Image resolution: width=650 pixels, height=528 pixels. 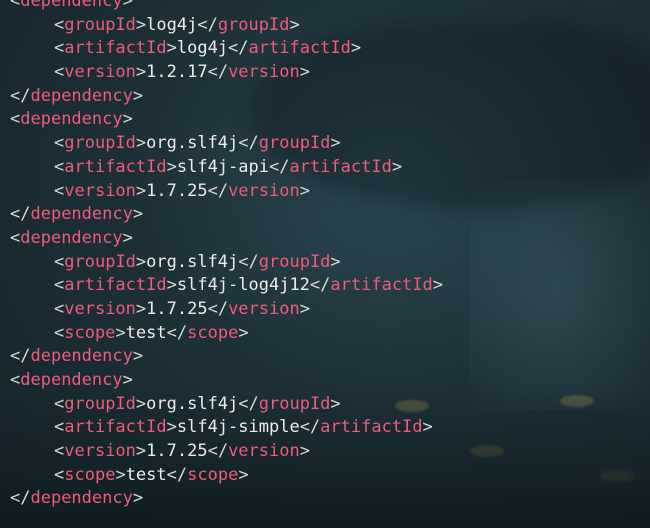 I want to click on code-line-version: <version>1.2.17</version>, so click(x=325, y=73).